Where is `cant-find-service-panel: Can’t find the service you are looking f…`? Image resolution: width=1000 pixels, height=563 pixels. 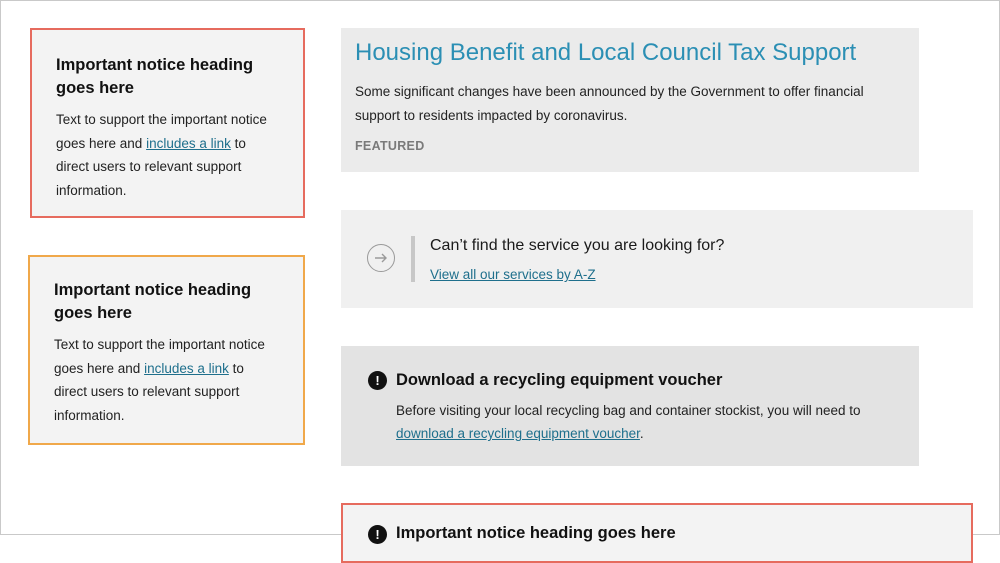 cant-find-service-panel: Can’t find the service you are looking f… is located at coordinates (657, 259).